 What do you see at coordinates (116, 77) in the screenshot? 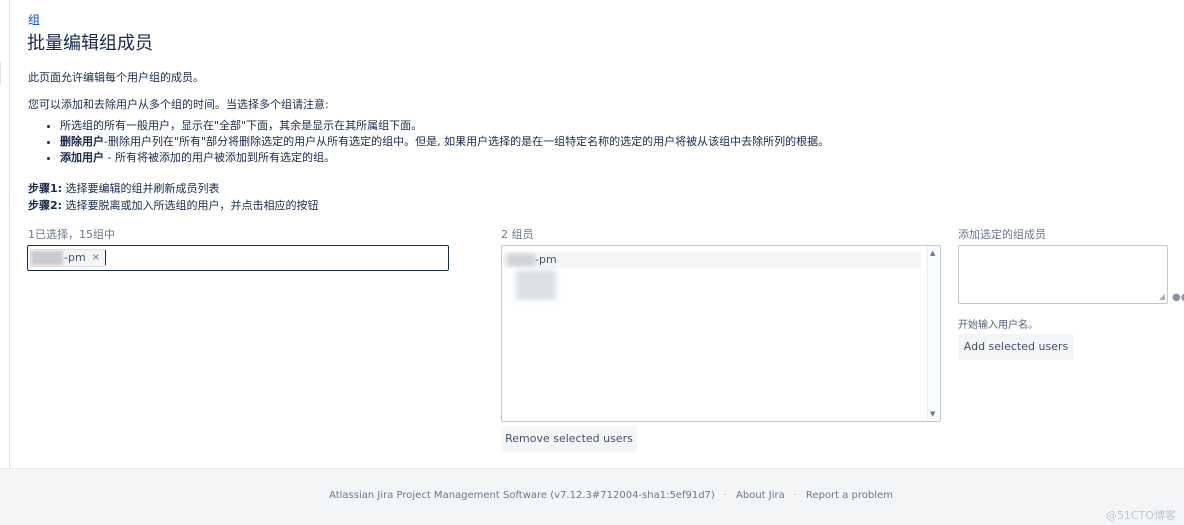
I see `intro-text: 此页面允许编辑每个用户组的成员。` at bounding box center [116, 77].